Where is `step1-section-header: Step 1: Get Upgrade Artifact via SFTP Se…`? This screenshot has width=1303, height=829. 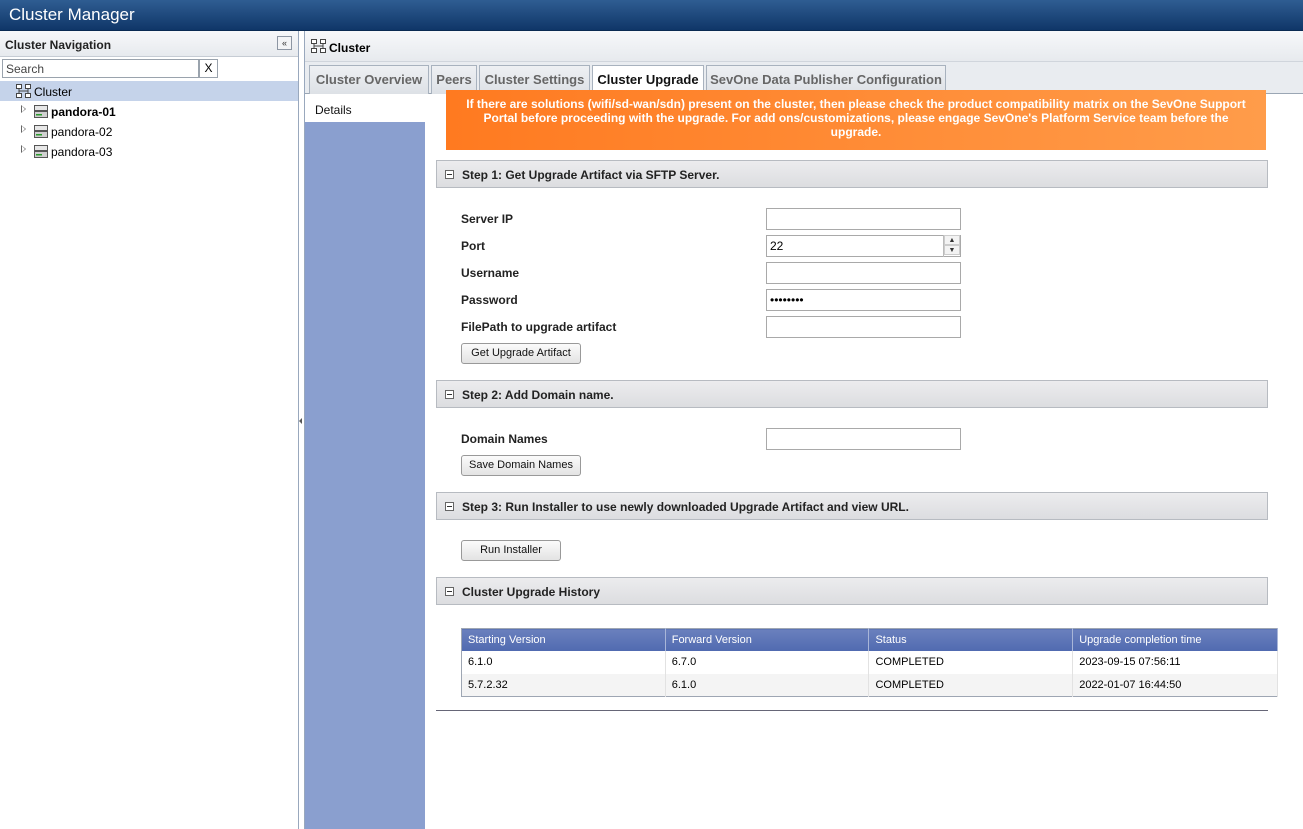
step1-section-header: Step 1: Get Upgrade Artifact via SFTP Se… is located at coordinates (852, 174).